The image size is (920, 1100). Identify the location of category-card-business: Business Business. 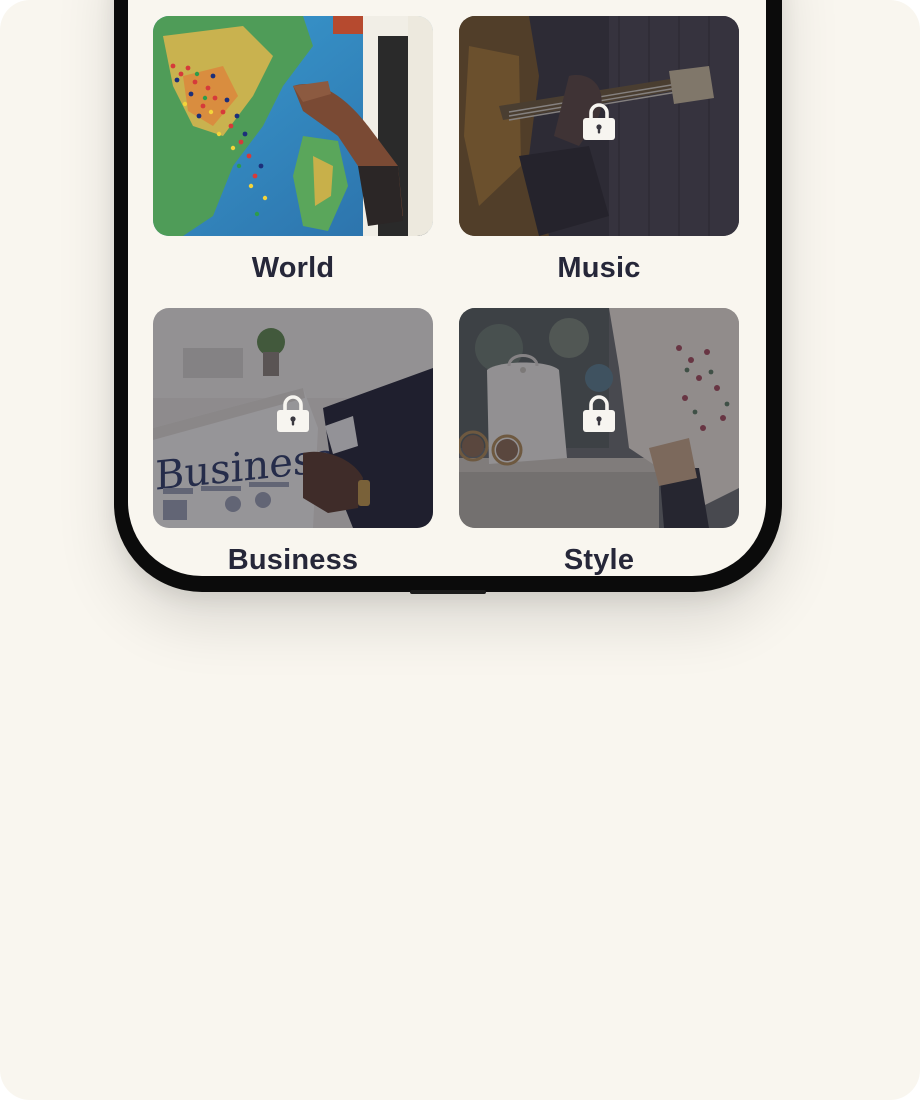
(293, 442).